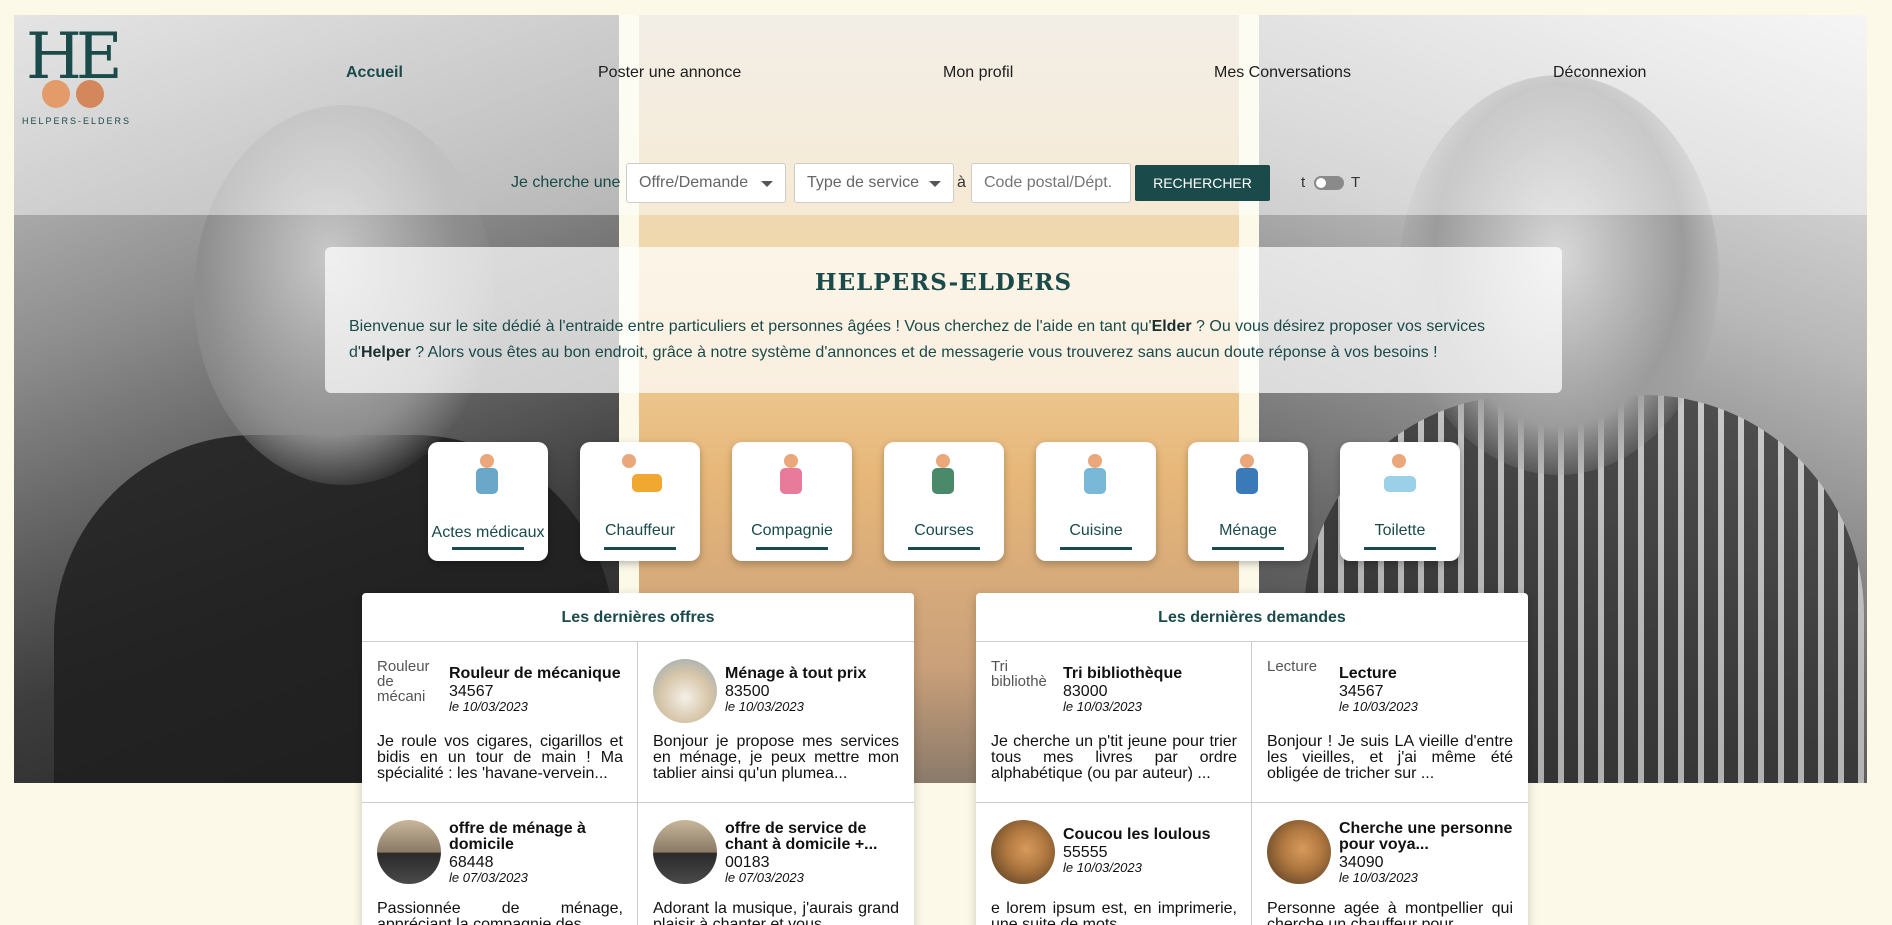 The width and height of the screenshot is (1892, 925). Describe the element at coordinates (1051, 183) in the screenshot. I see `zip-input` at that location.